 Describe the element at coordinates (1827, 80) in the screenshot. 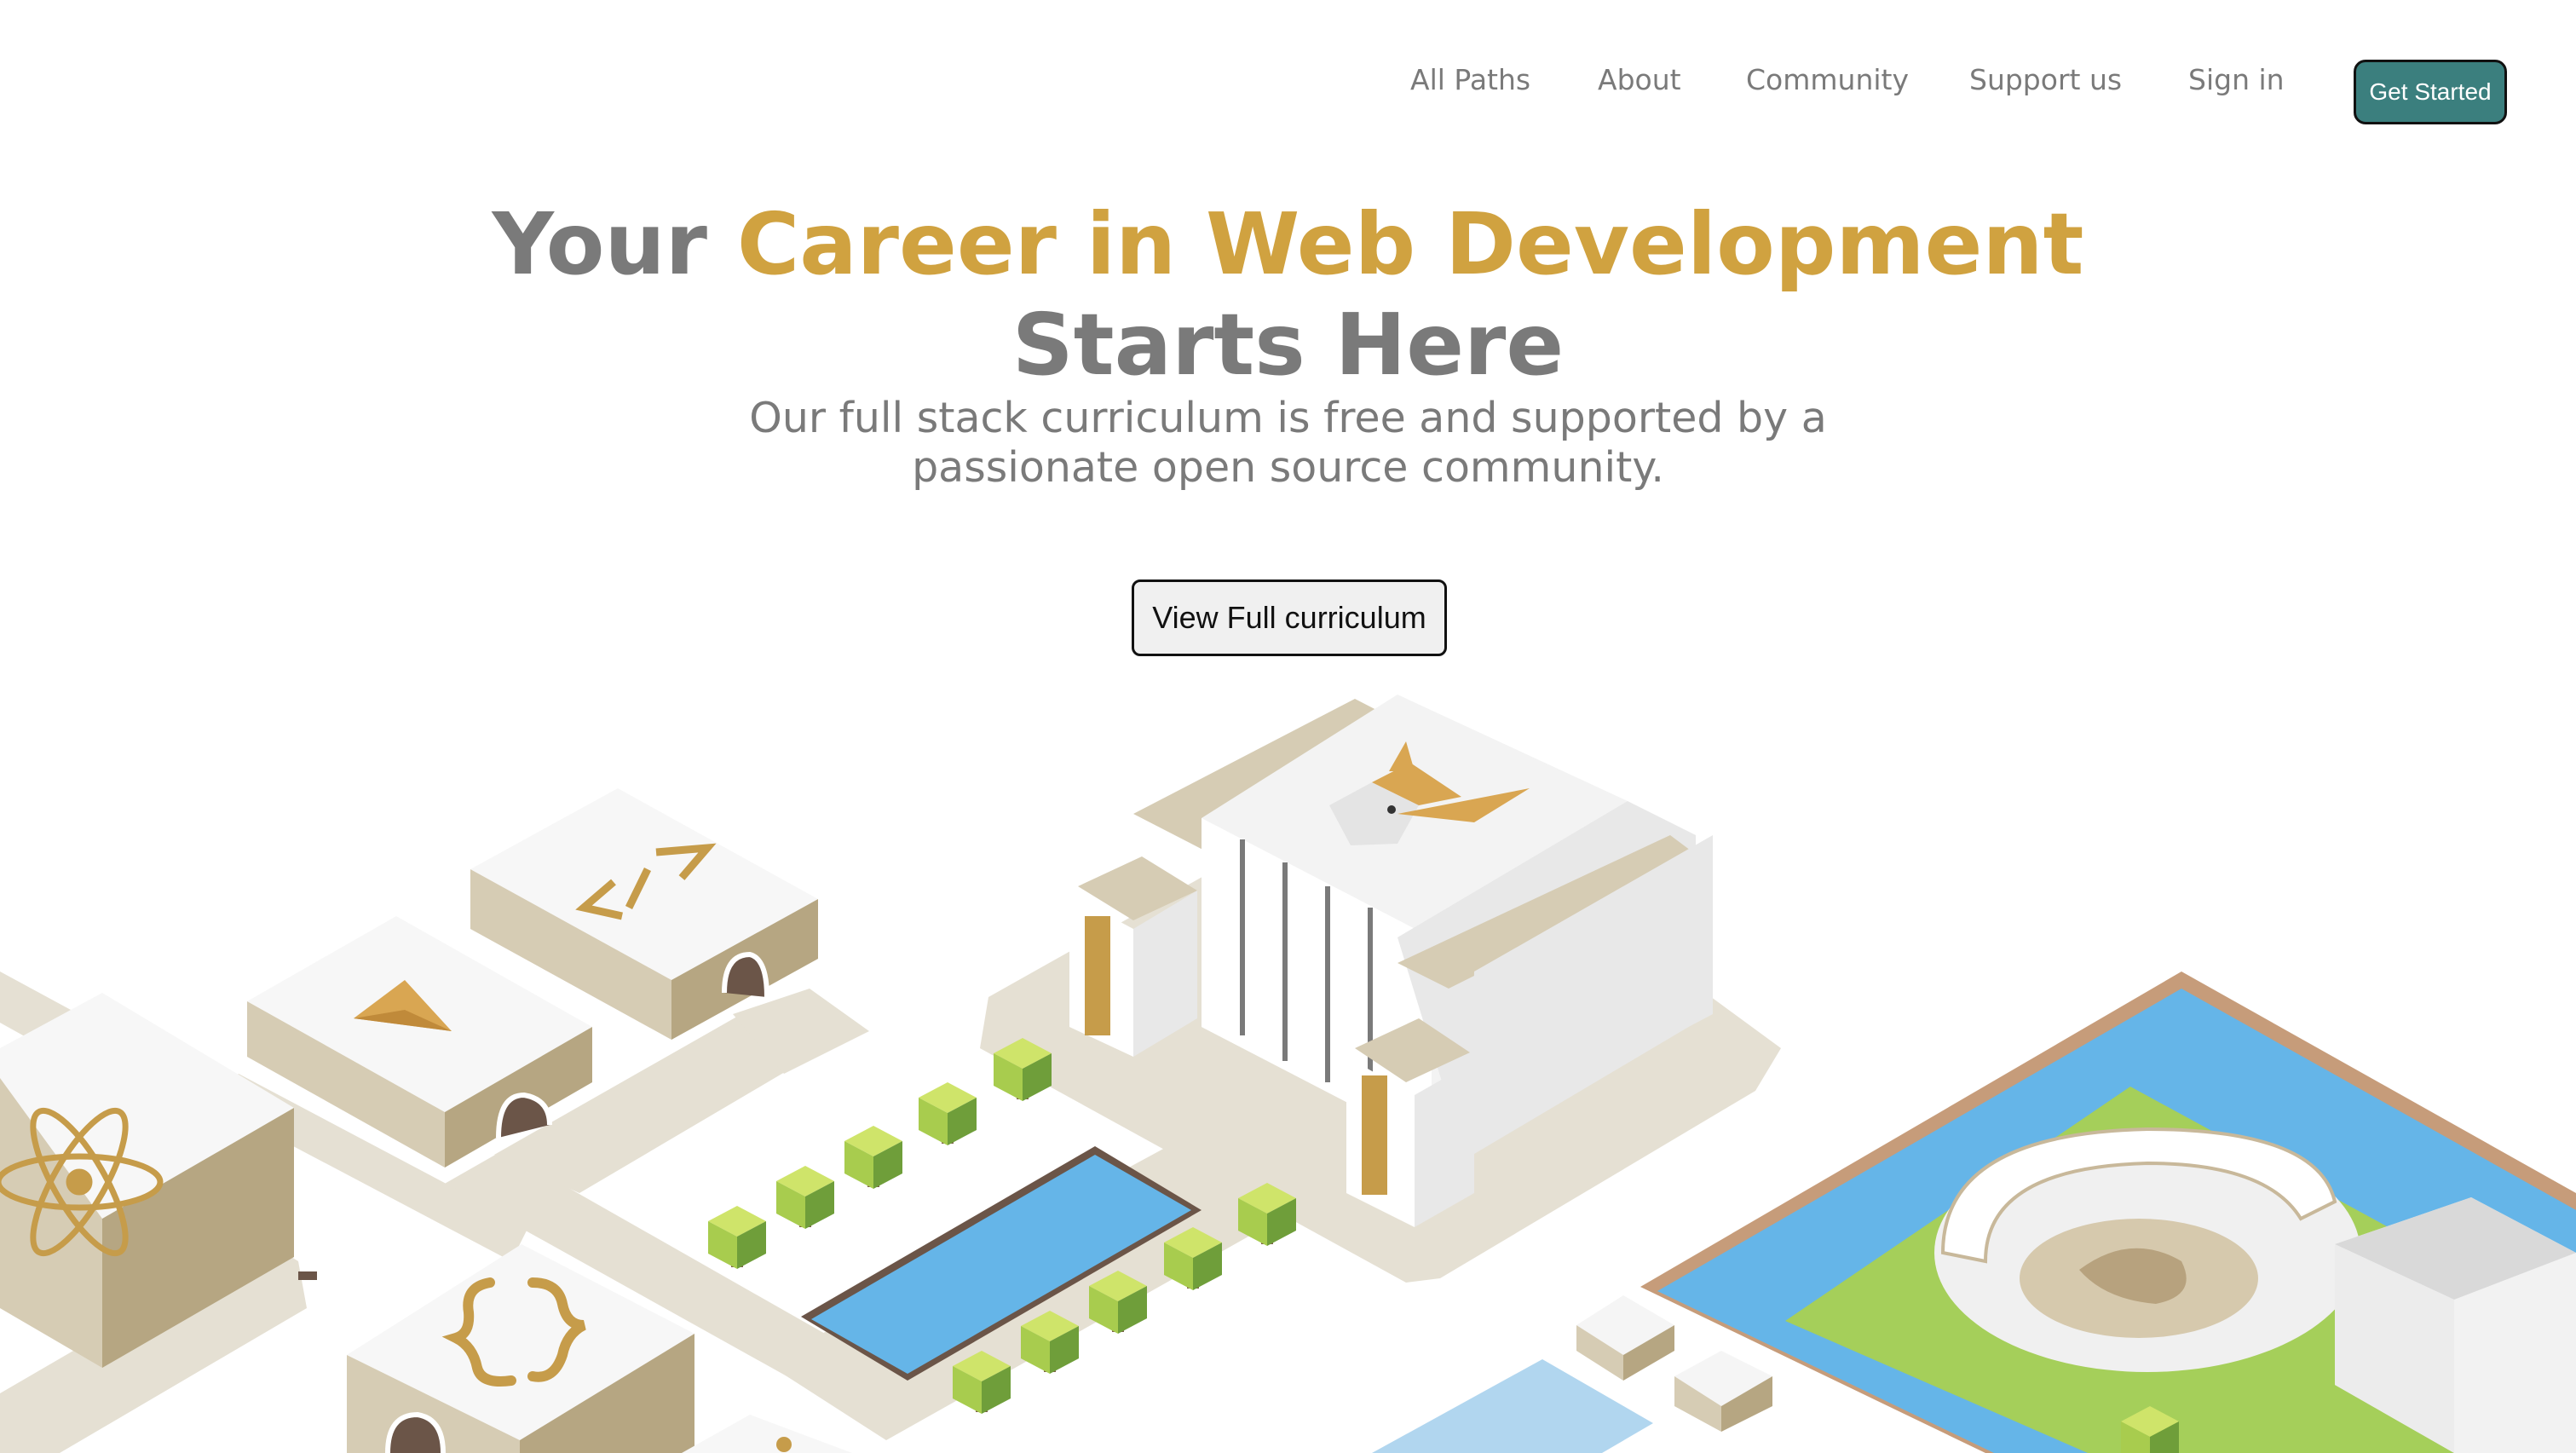

I see `nav-link-community: Community` at that location.